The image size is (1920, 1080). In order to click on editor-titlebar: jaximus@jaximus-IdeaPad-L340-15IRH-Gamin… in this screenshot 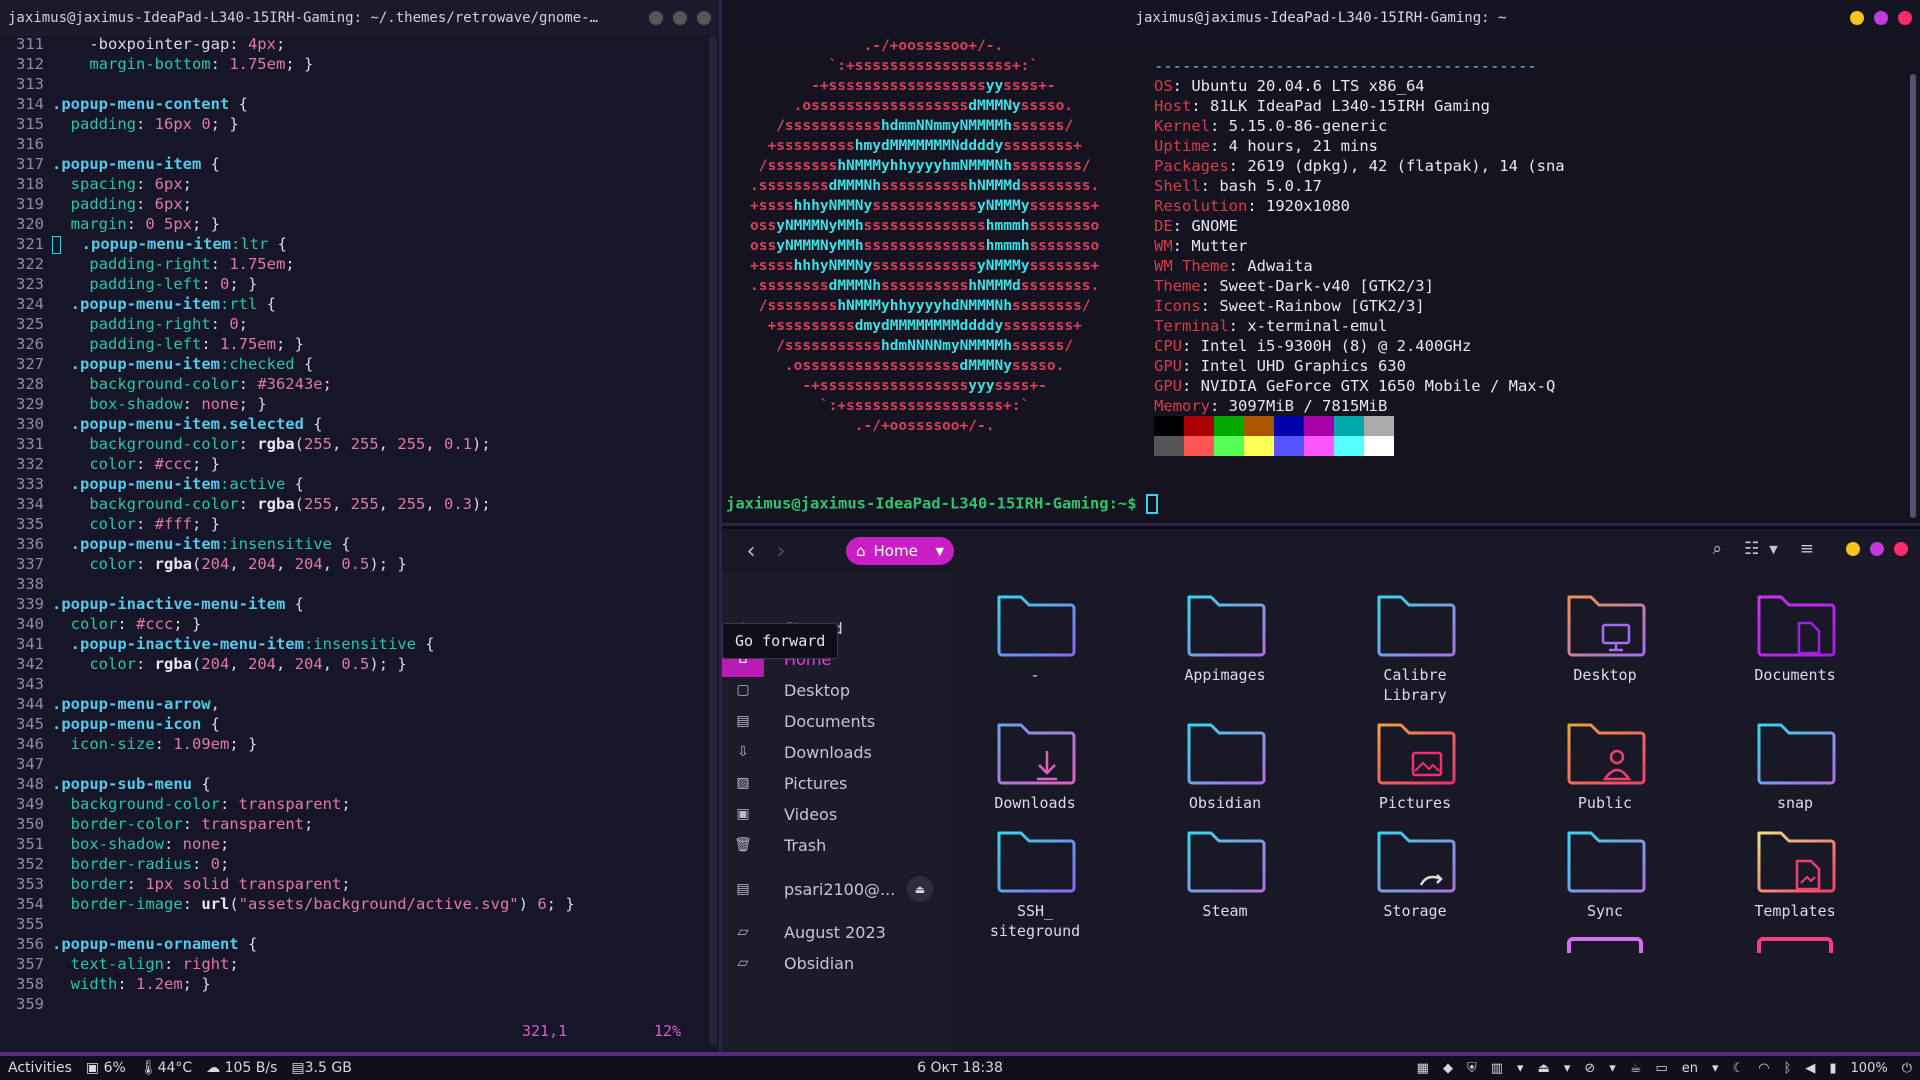, I will do `click(359, 18)`.